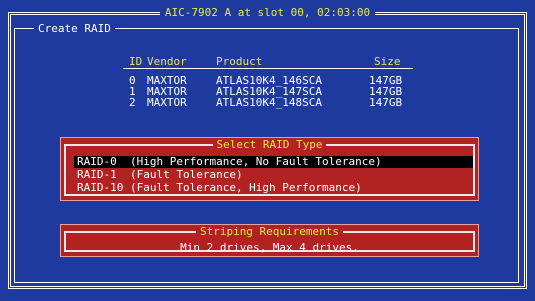 This screenshot has width=535, height=301. What do you see at coordinates (132, 102) in the screenshot?
I see `drive-id: 2` at bounding box center [132, 102].